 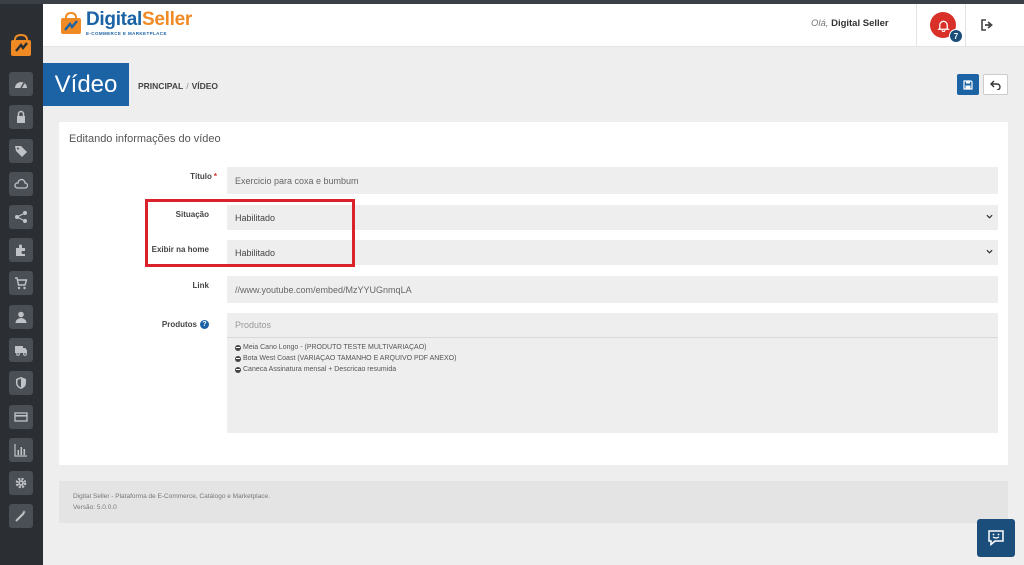 I want to click on sidebar-item-cart, so click(x=21, y=283).